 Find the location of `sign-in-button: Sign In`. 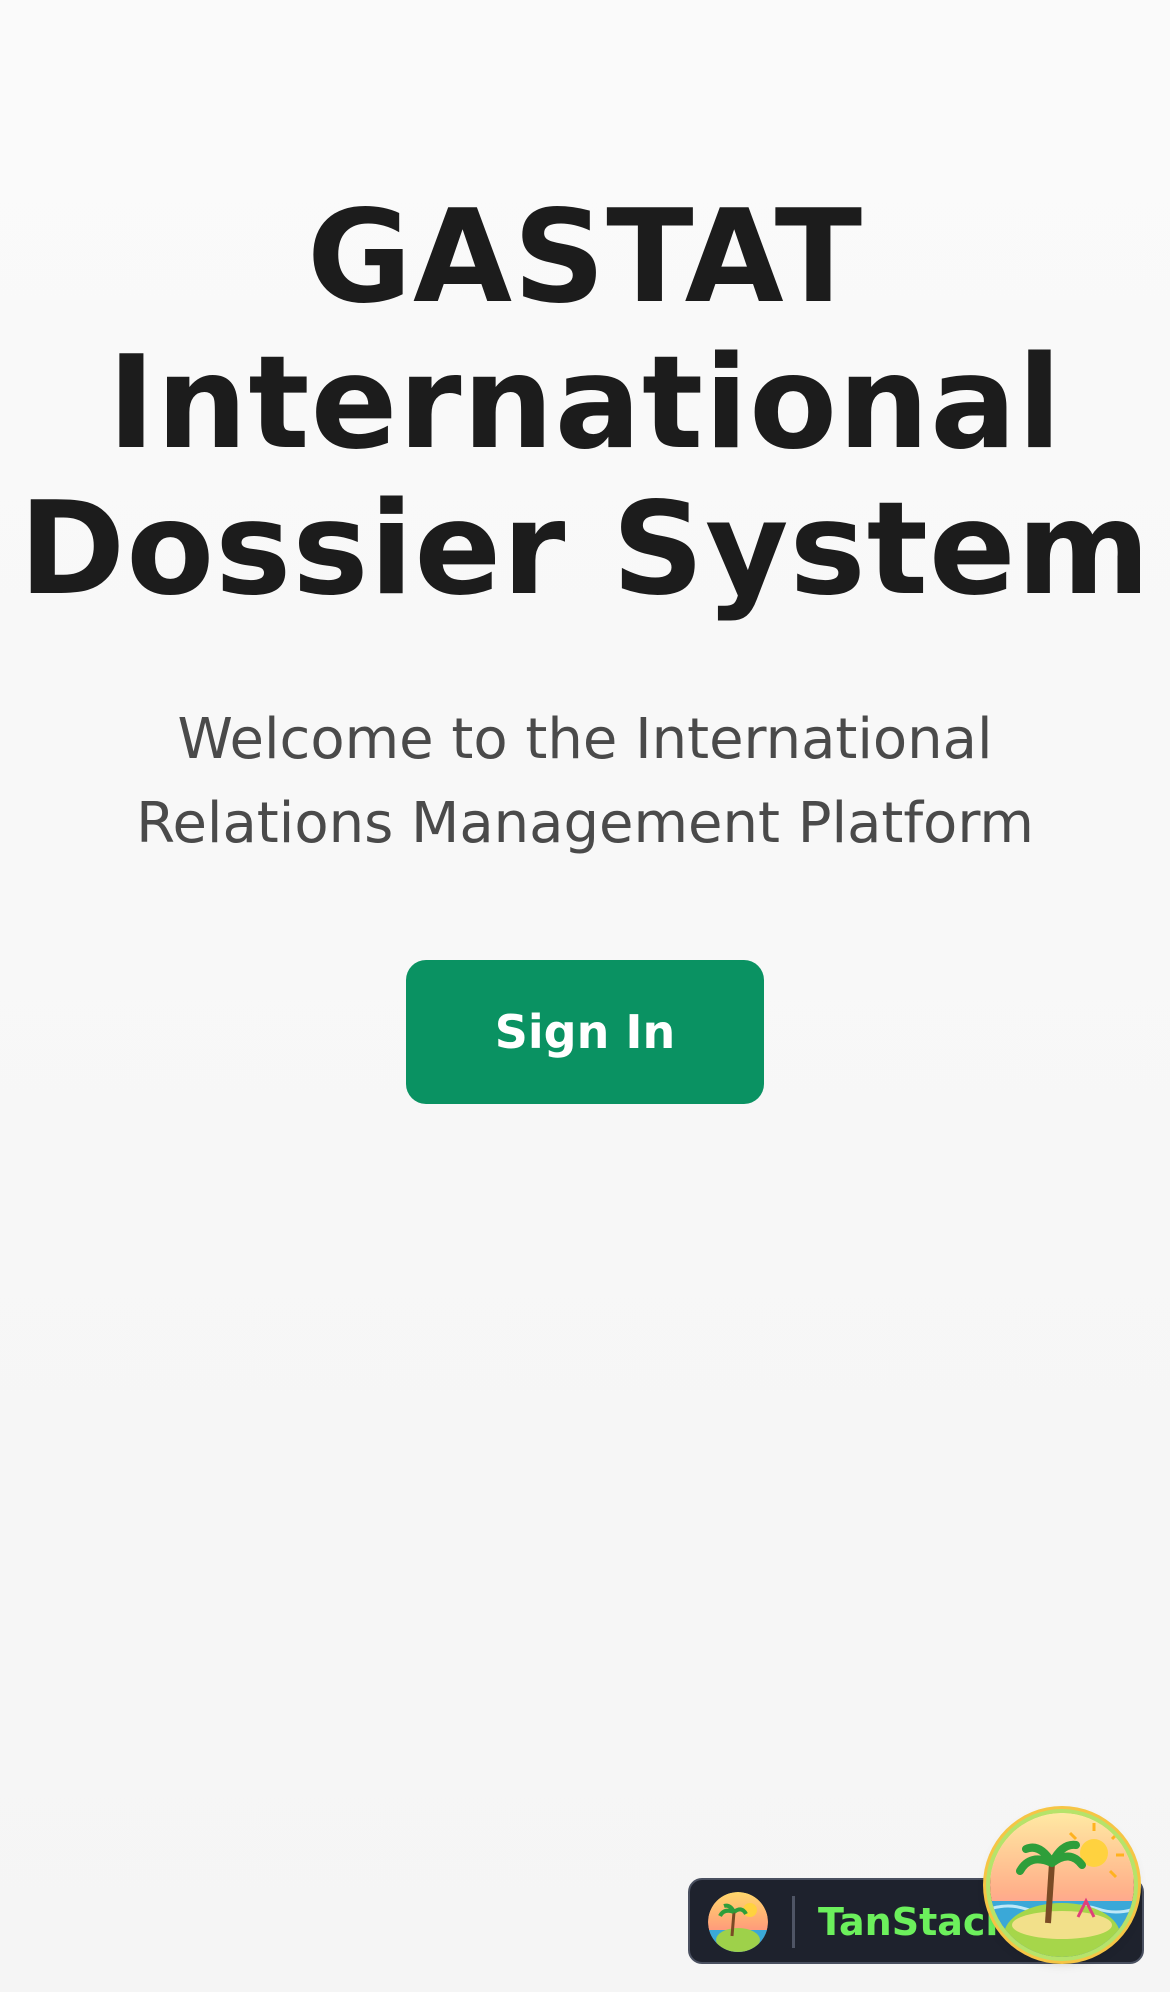

sign-in-button: Sign In is located at coordinates (585, 1032).